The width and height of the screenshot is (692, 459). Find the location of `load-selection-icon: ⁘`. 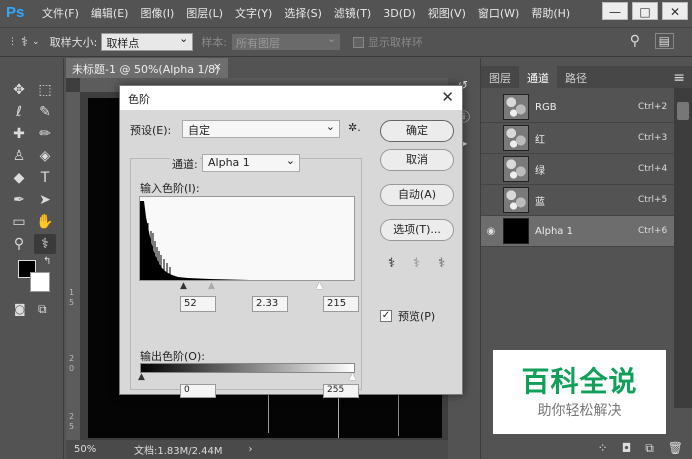

load-selection-icon: ⁘ is located at coordinates (603, 448).